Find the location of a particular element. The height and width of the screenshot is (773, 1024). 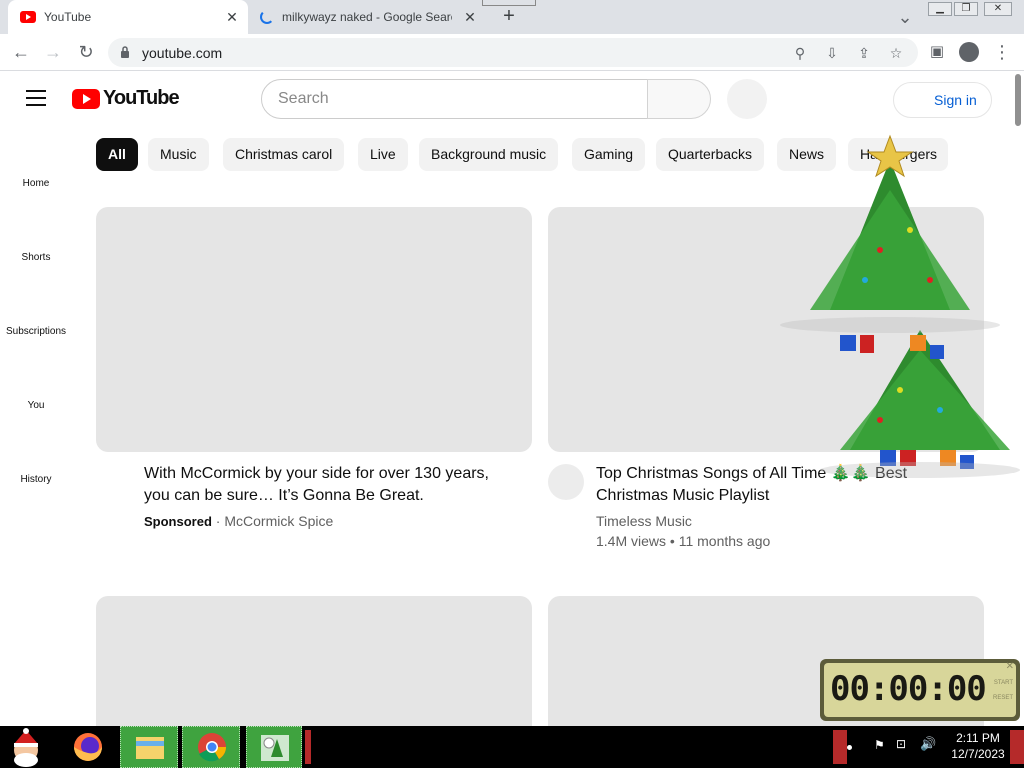

youtube-header: YouTube Sign in is located at coordinates (506, 99).